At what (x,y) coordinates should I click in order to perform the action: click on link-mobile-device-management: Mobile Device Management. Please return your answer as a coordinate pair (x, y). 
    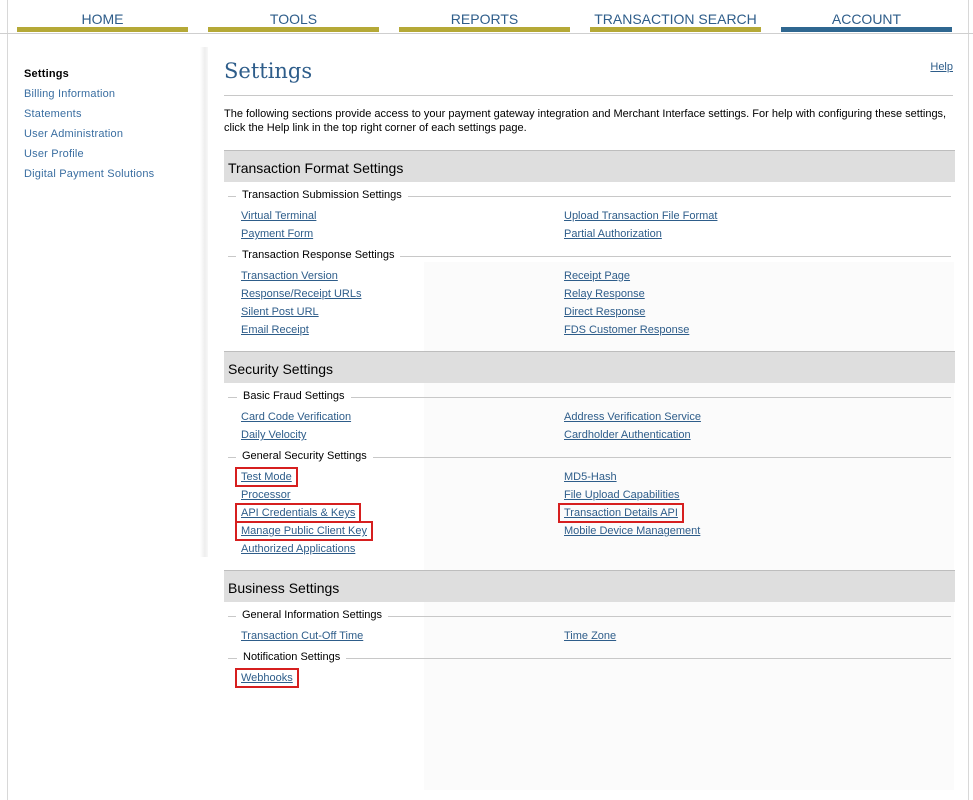
    Looking at the image, I should click on (632, 531).